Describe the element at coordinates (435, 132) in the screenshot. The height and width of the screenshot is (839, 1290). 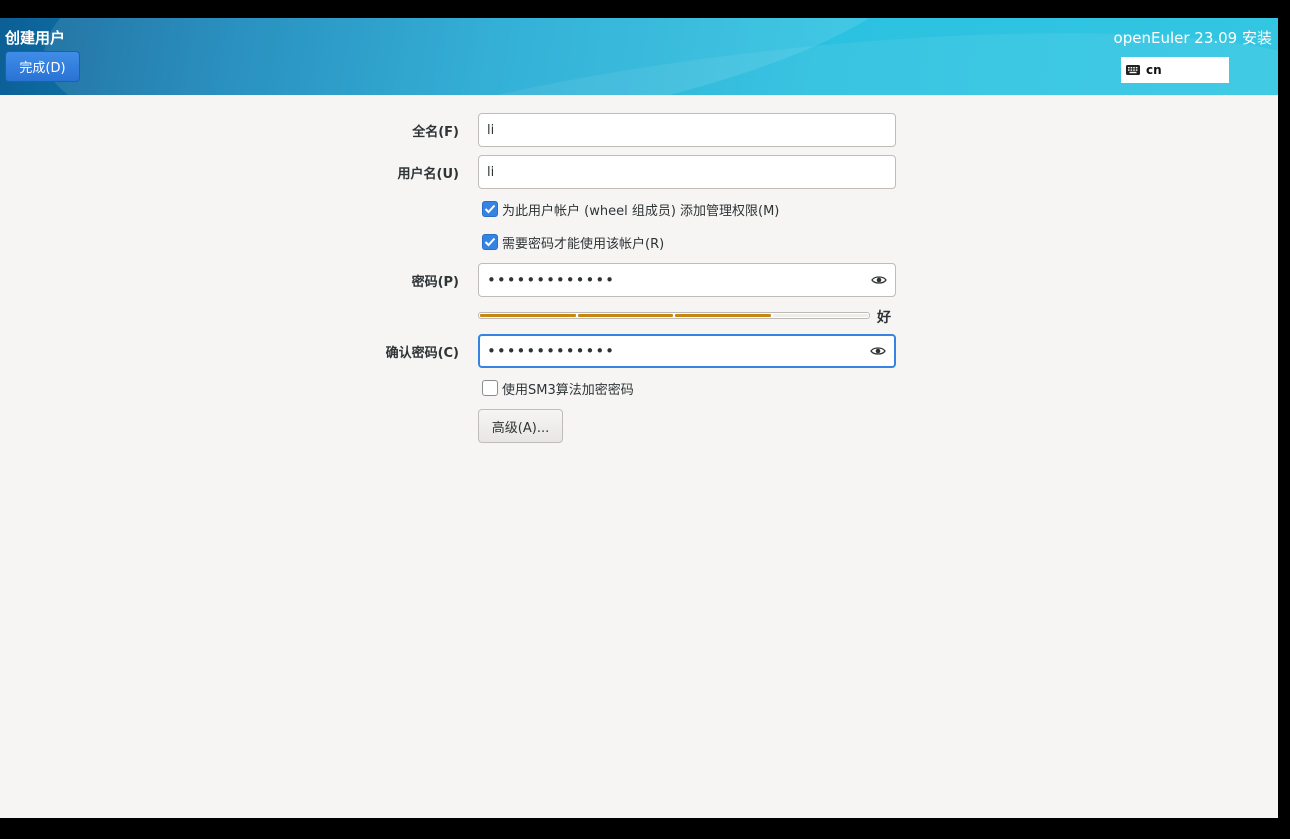
I see `fullname-label: 全名(F)` at that location.